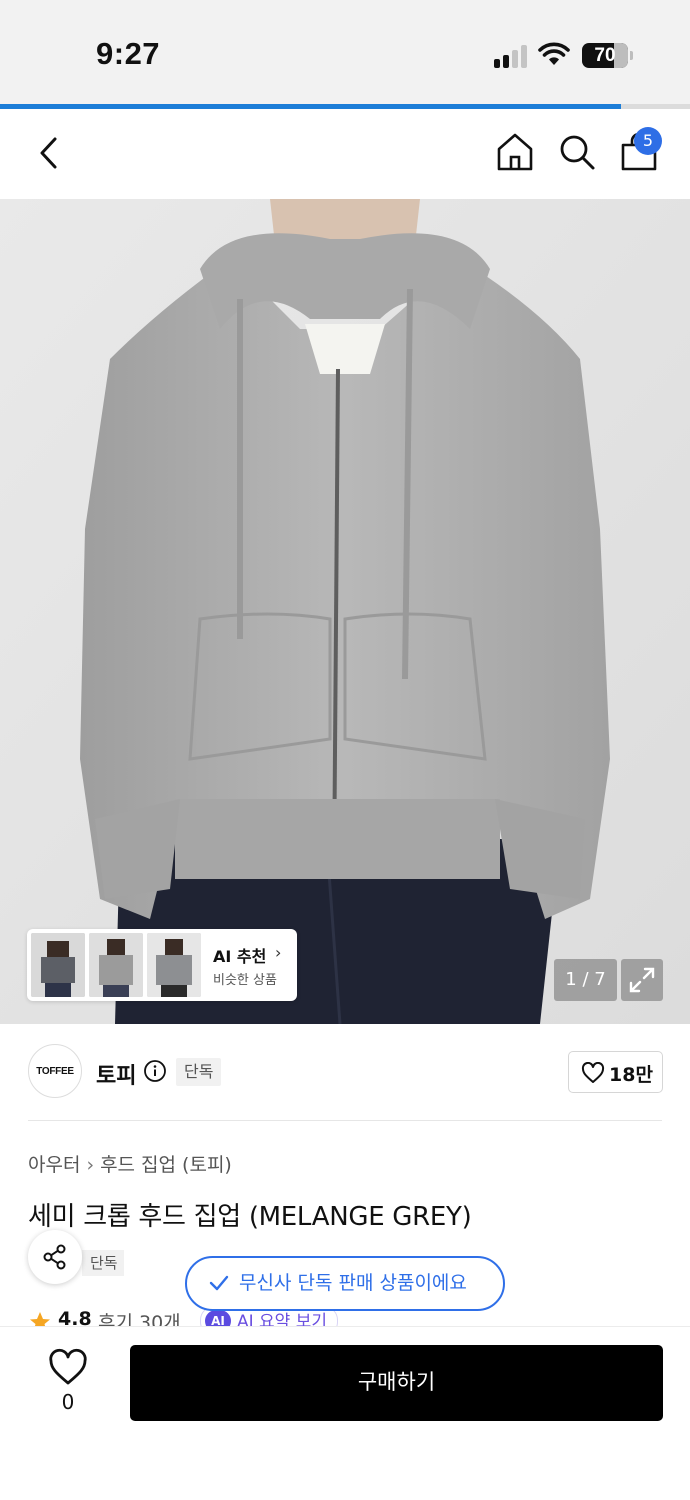 This screenshot has height=1500, width=690. I want to click on battery-icon: 70, so click(605, 55).